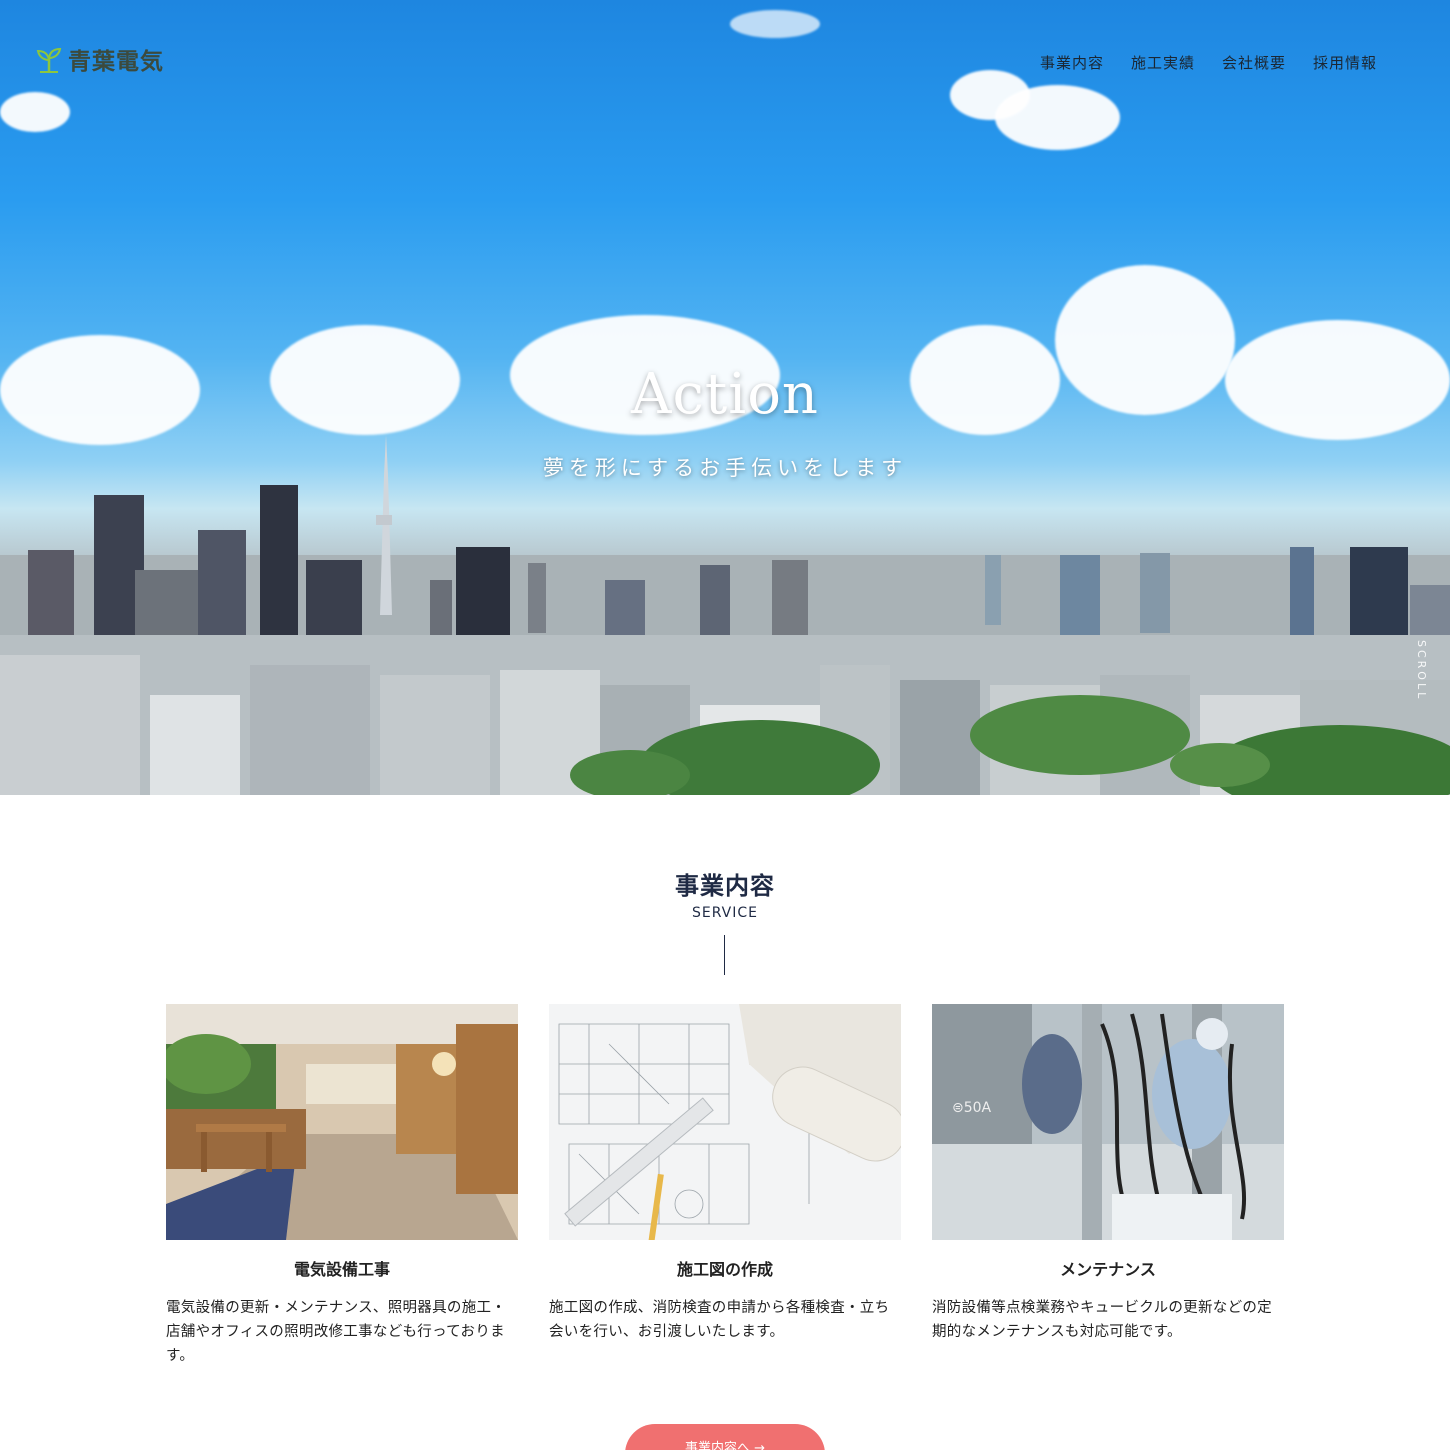 The height and width of the screenshot is (1450, 1450). I want to click on nav-item-recruit: 採用情報, so click(1345, 62).